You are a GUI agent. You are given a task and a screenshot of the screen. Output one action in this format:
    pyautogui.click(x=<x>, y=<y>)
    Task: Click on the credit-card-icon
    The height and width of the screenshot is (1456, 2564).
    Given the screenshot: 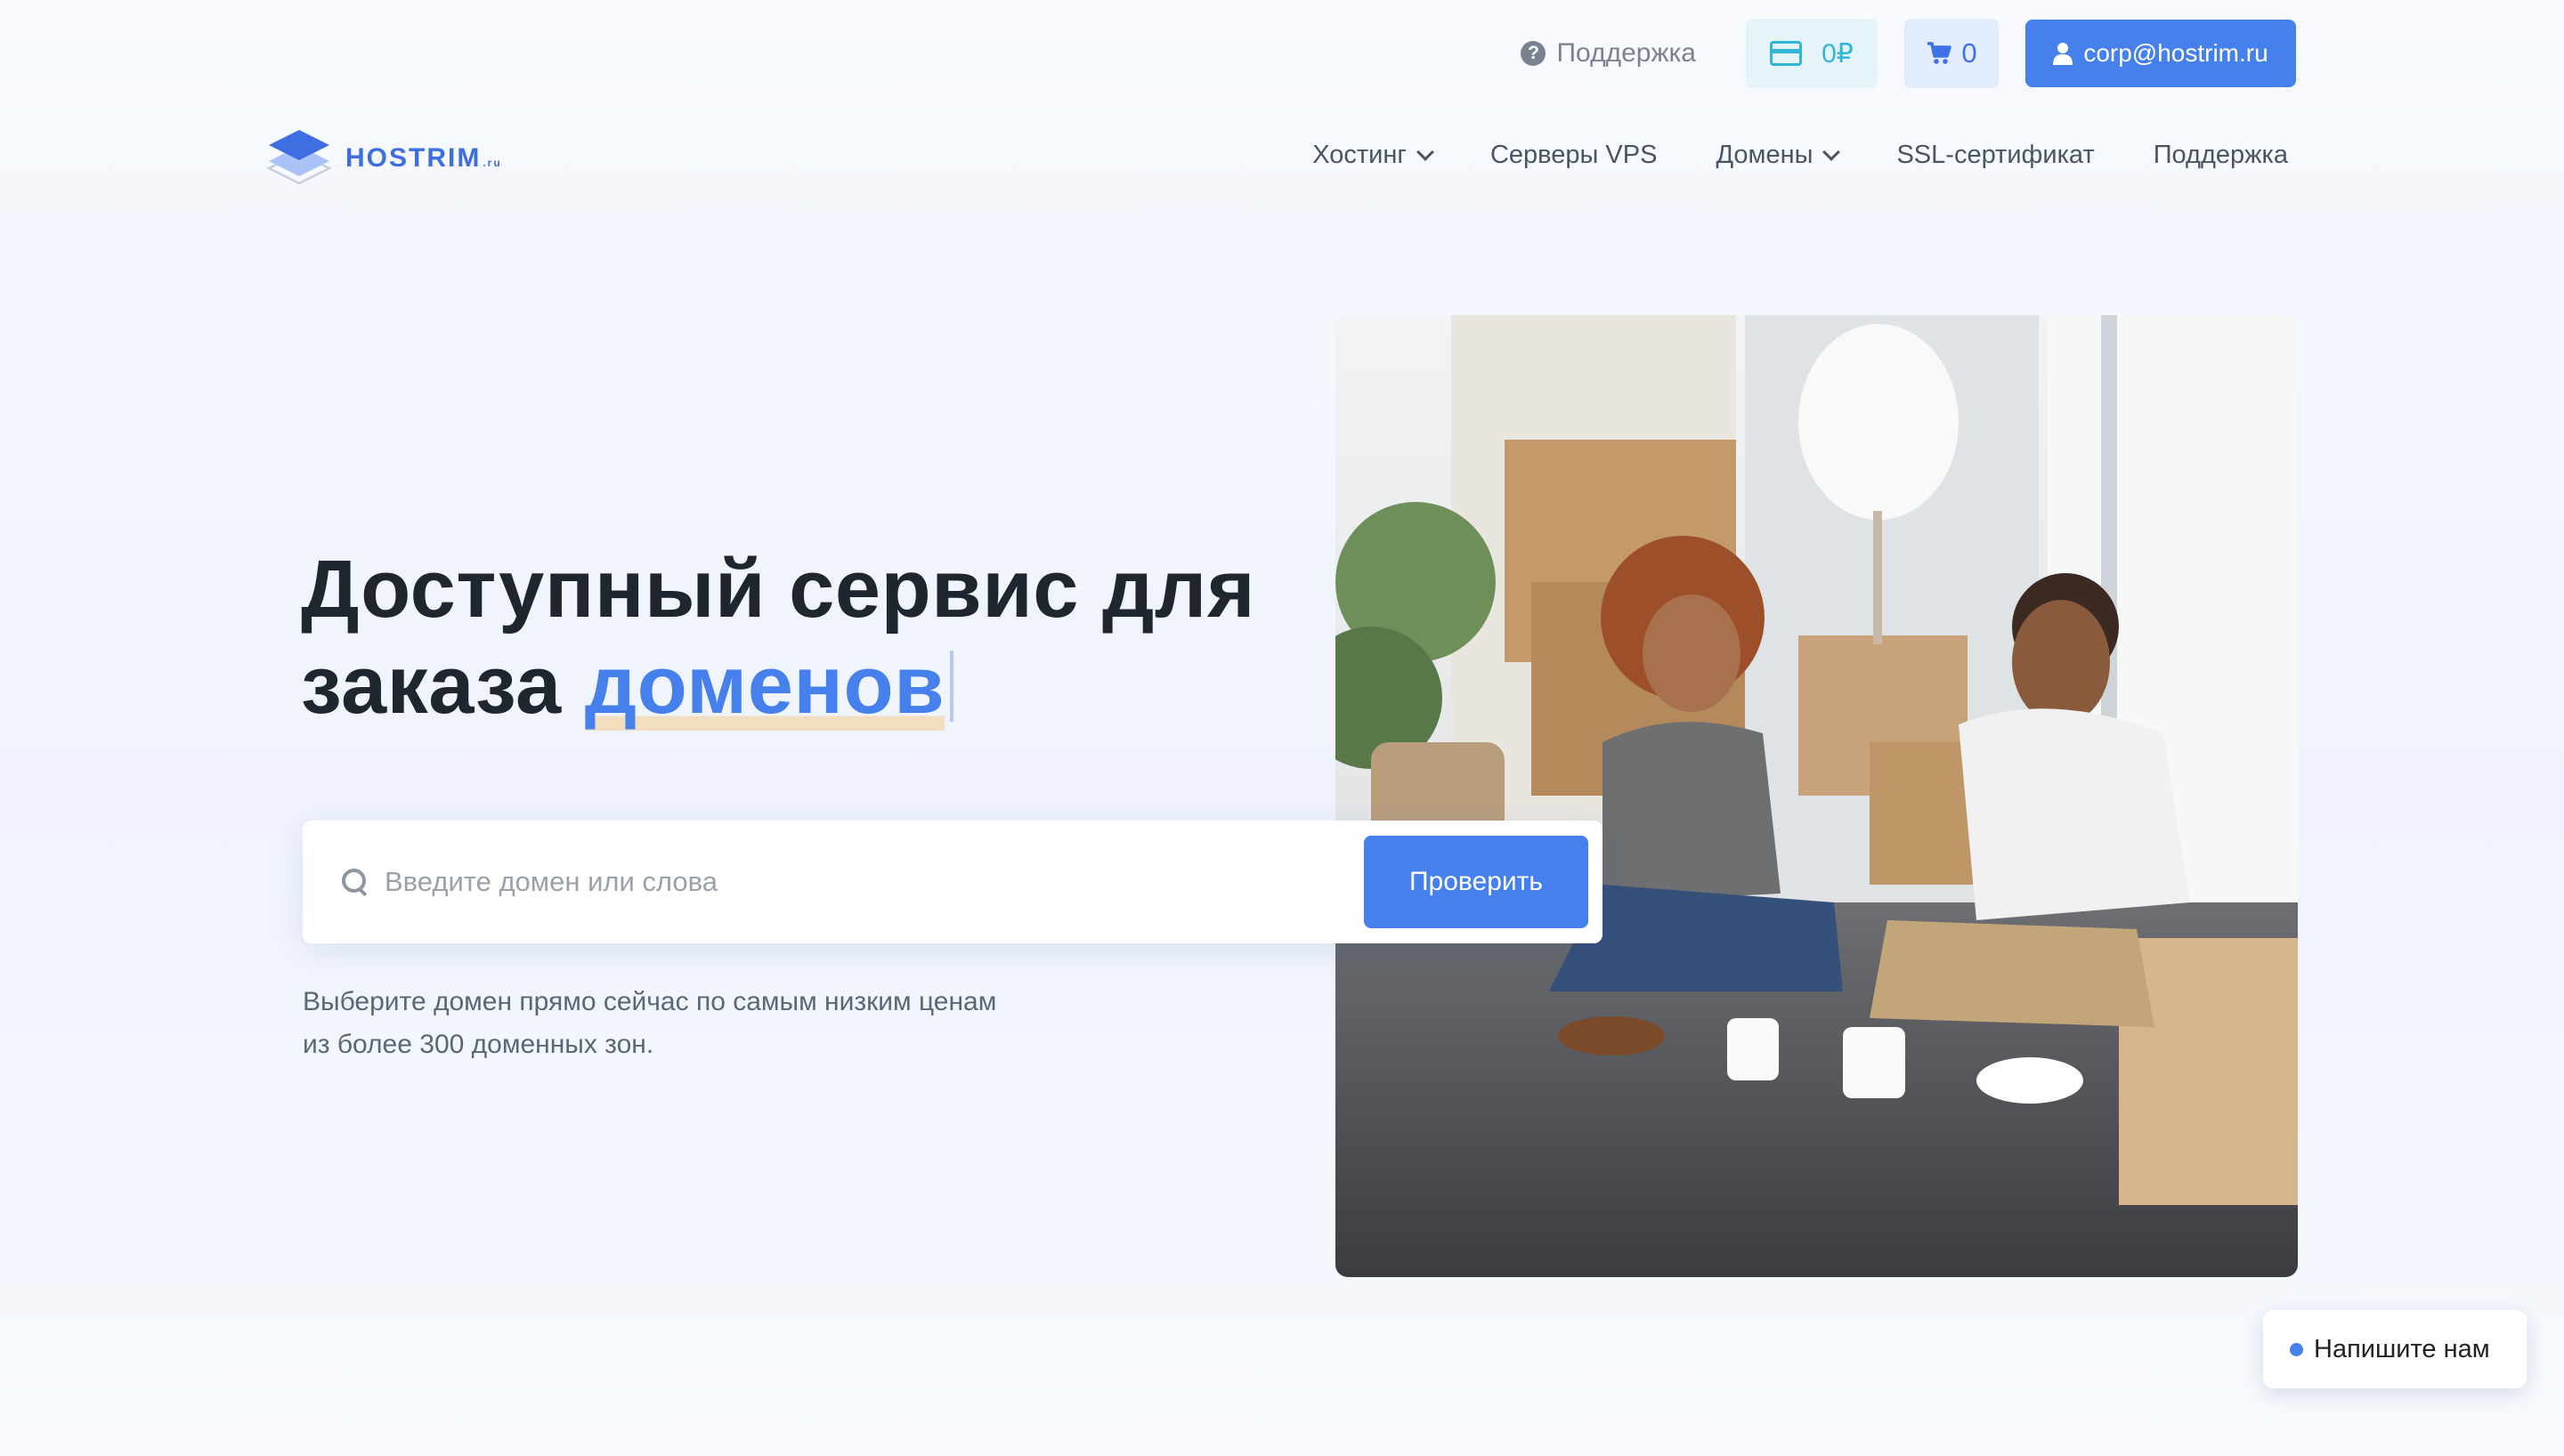 What is the action you would take?
    pyautogui.click(x=1786, y=53)
    